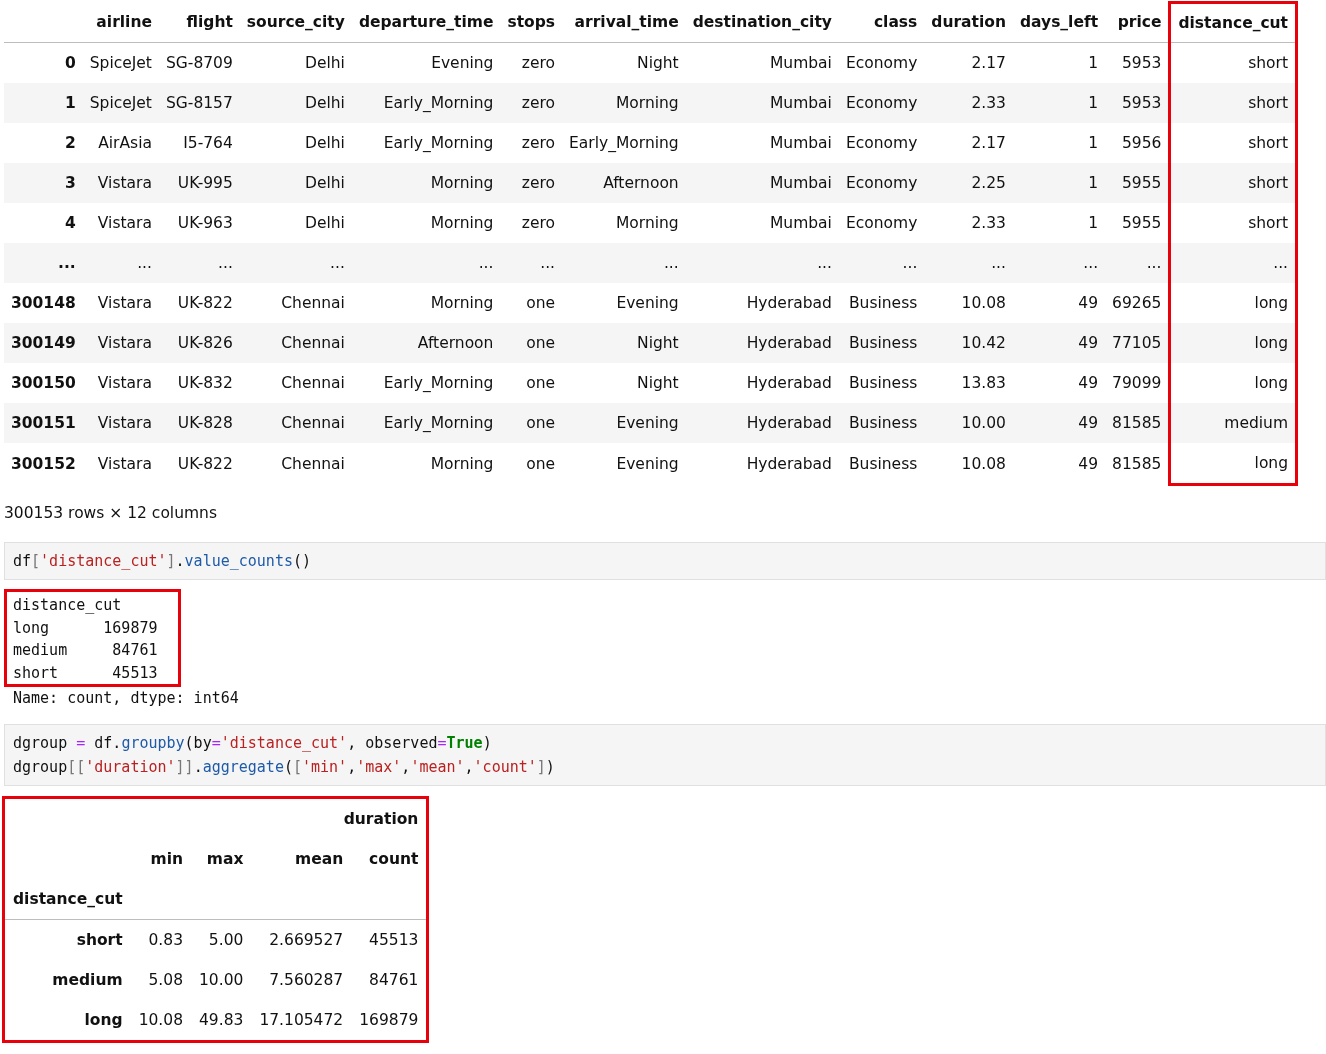  I want to click on code-string: 'min', so click(325, 766).